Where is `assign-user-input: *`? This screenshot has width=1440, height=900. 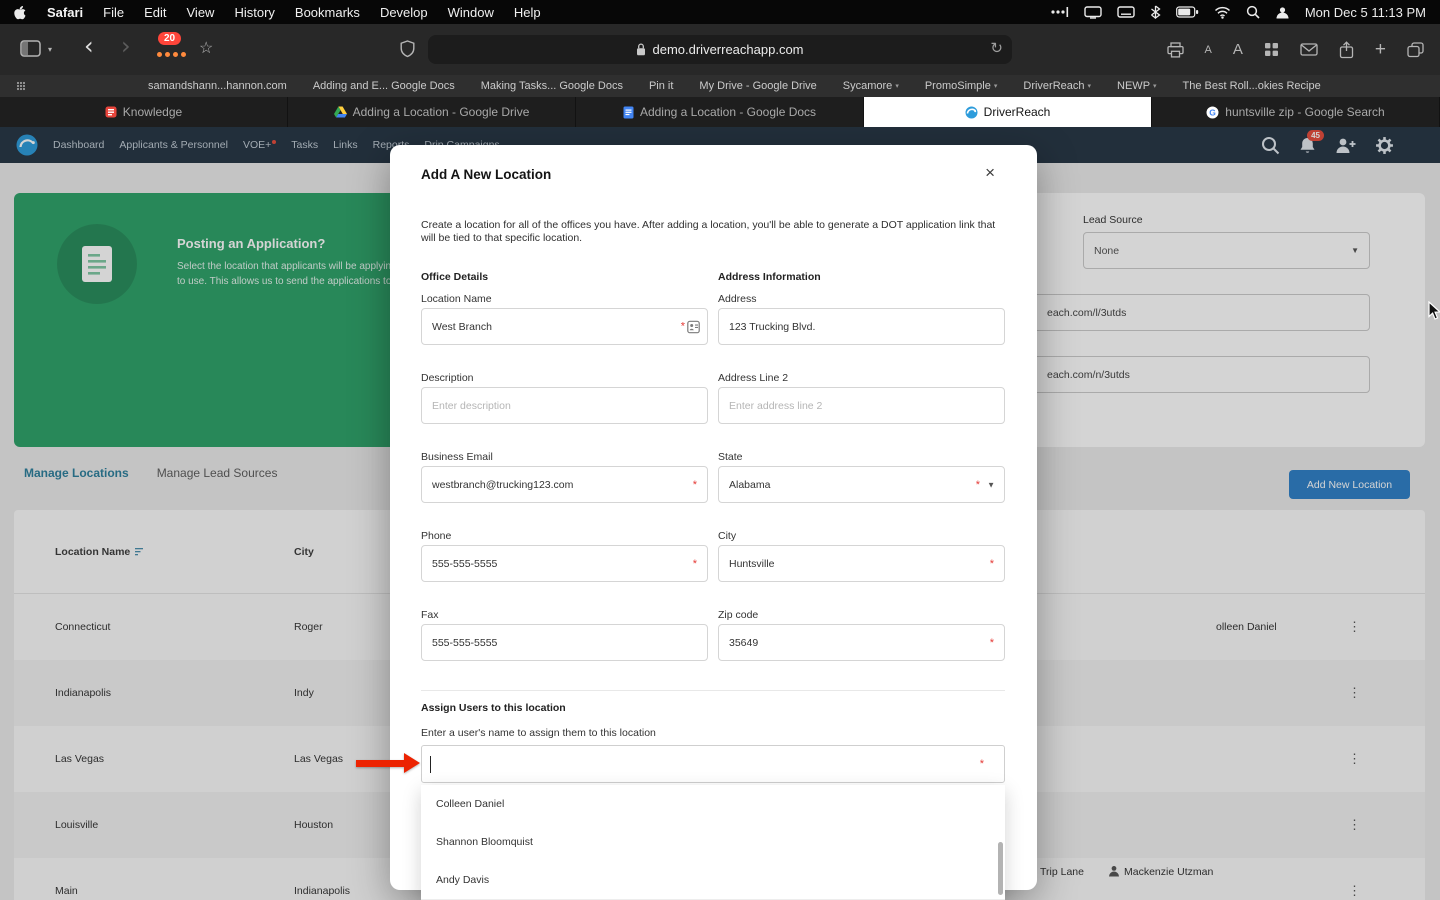
assign-user-input: * is located at coordinates (713, 764).